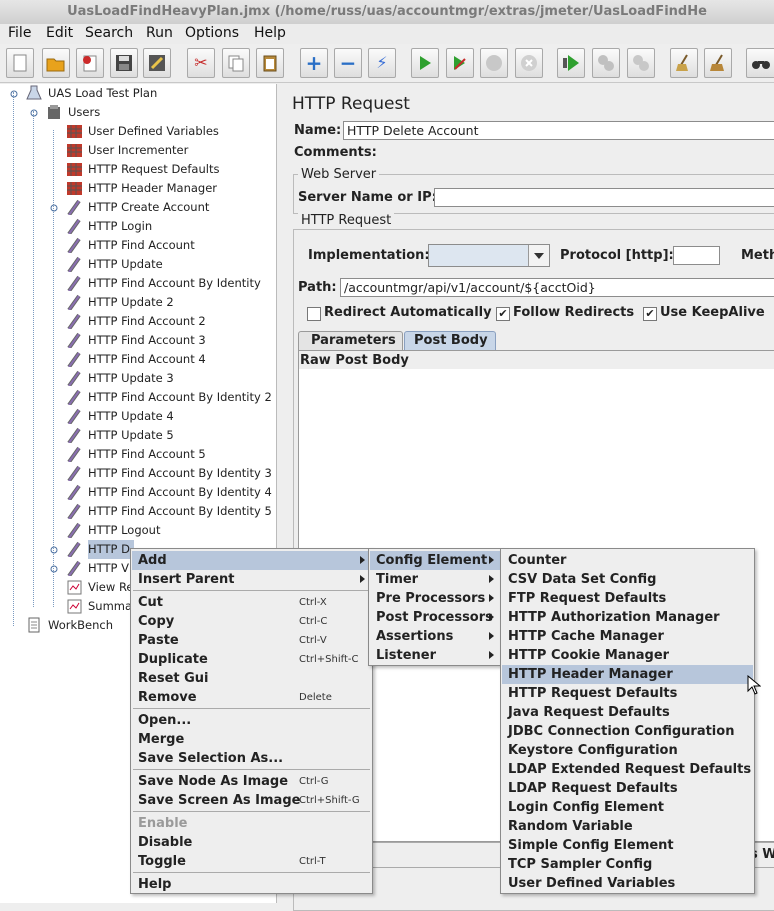  Describe the element at coordinates (627, 560) in the screenshot. I see `config-submenu-item-counter: Counter` at that location.